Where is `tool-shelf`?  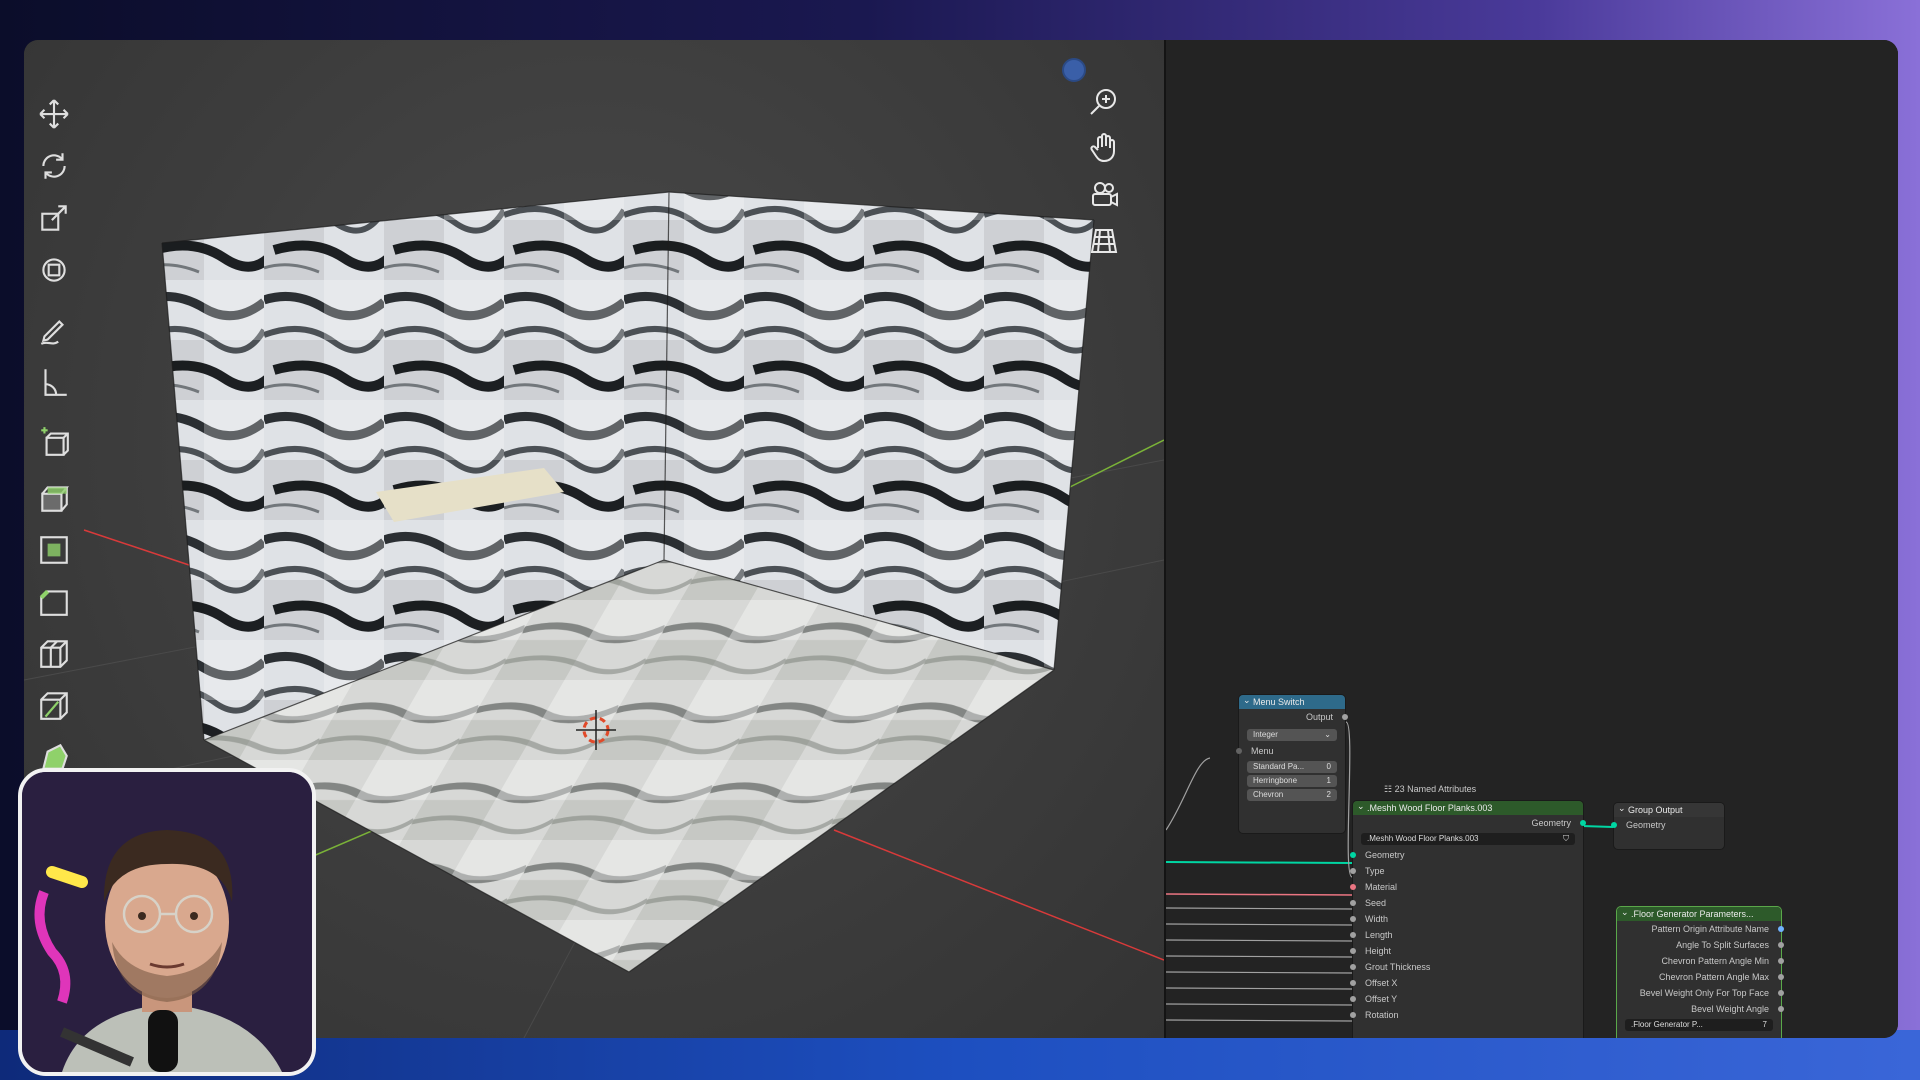
tool-shelf is located at coordinates (54, 420).